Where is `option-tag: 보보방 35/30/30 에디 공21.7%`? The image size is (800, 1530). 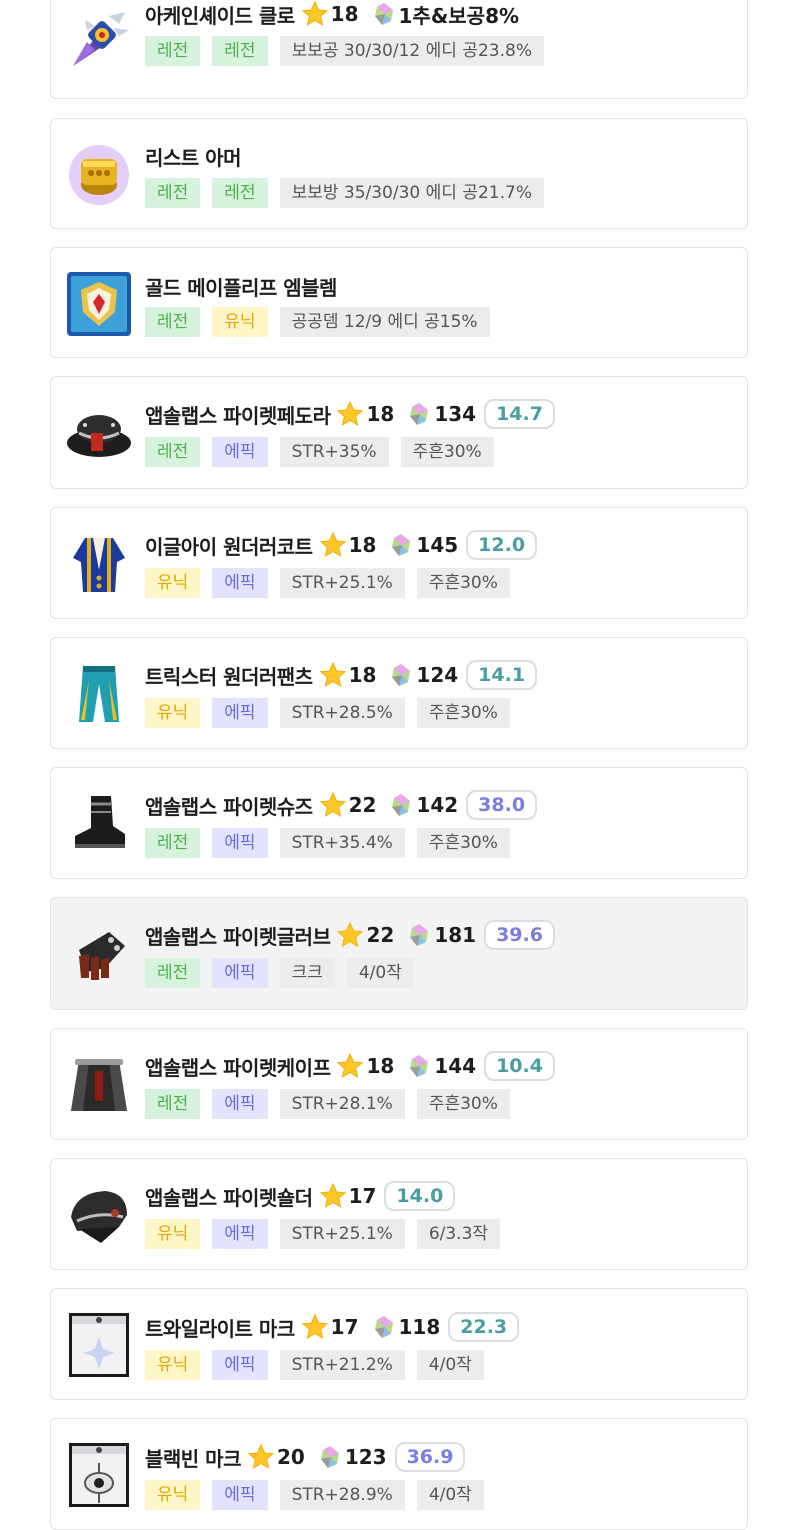 option-tag: 보보방 35/30/30 에디 공21.7% is located at coordinates (411, 193).